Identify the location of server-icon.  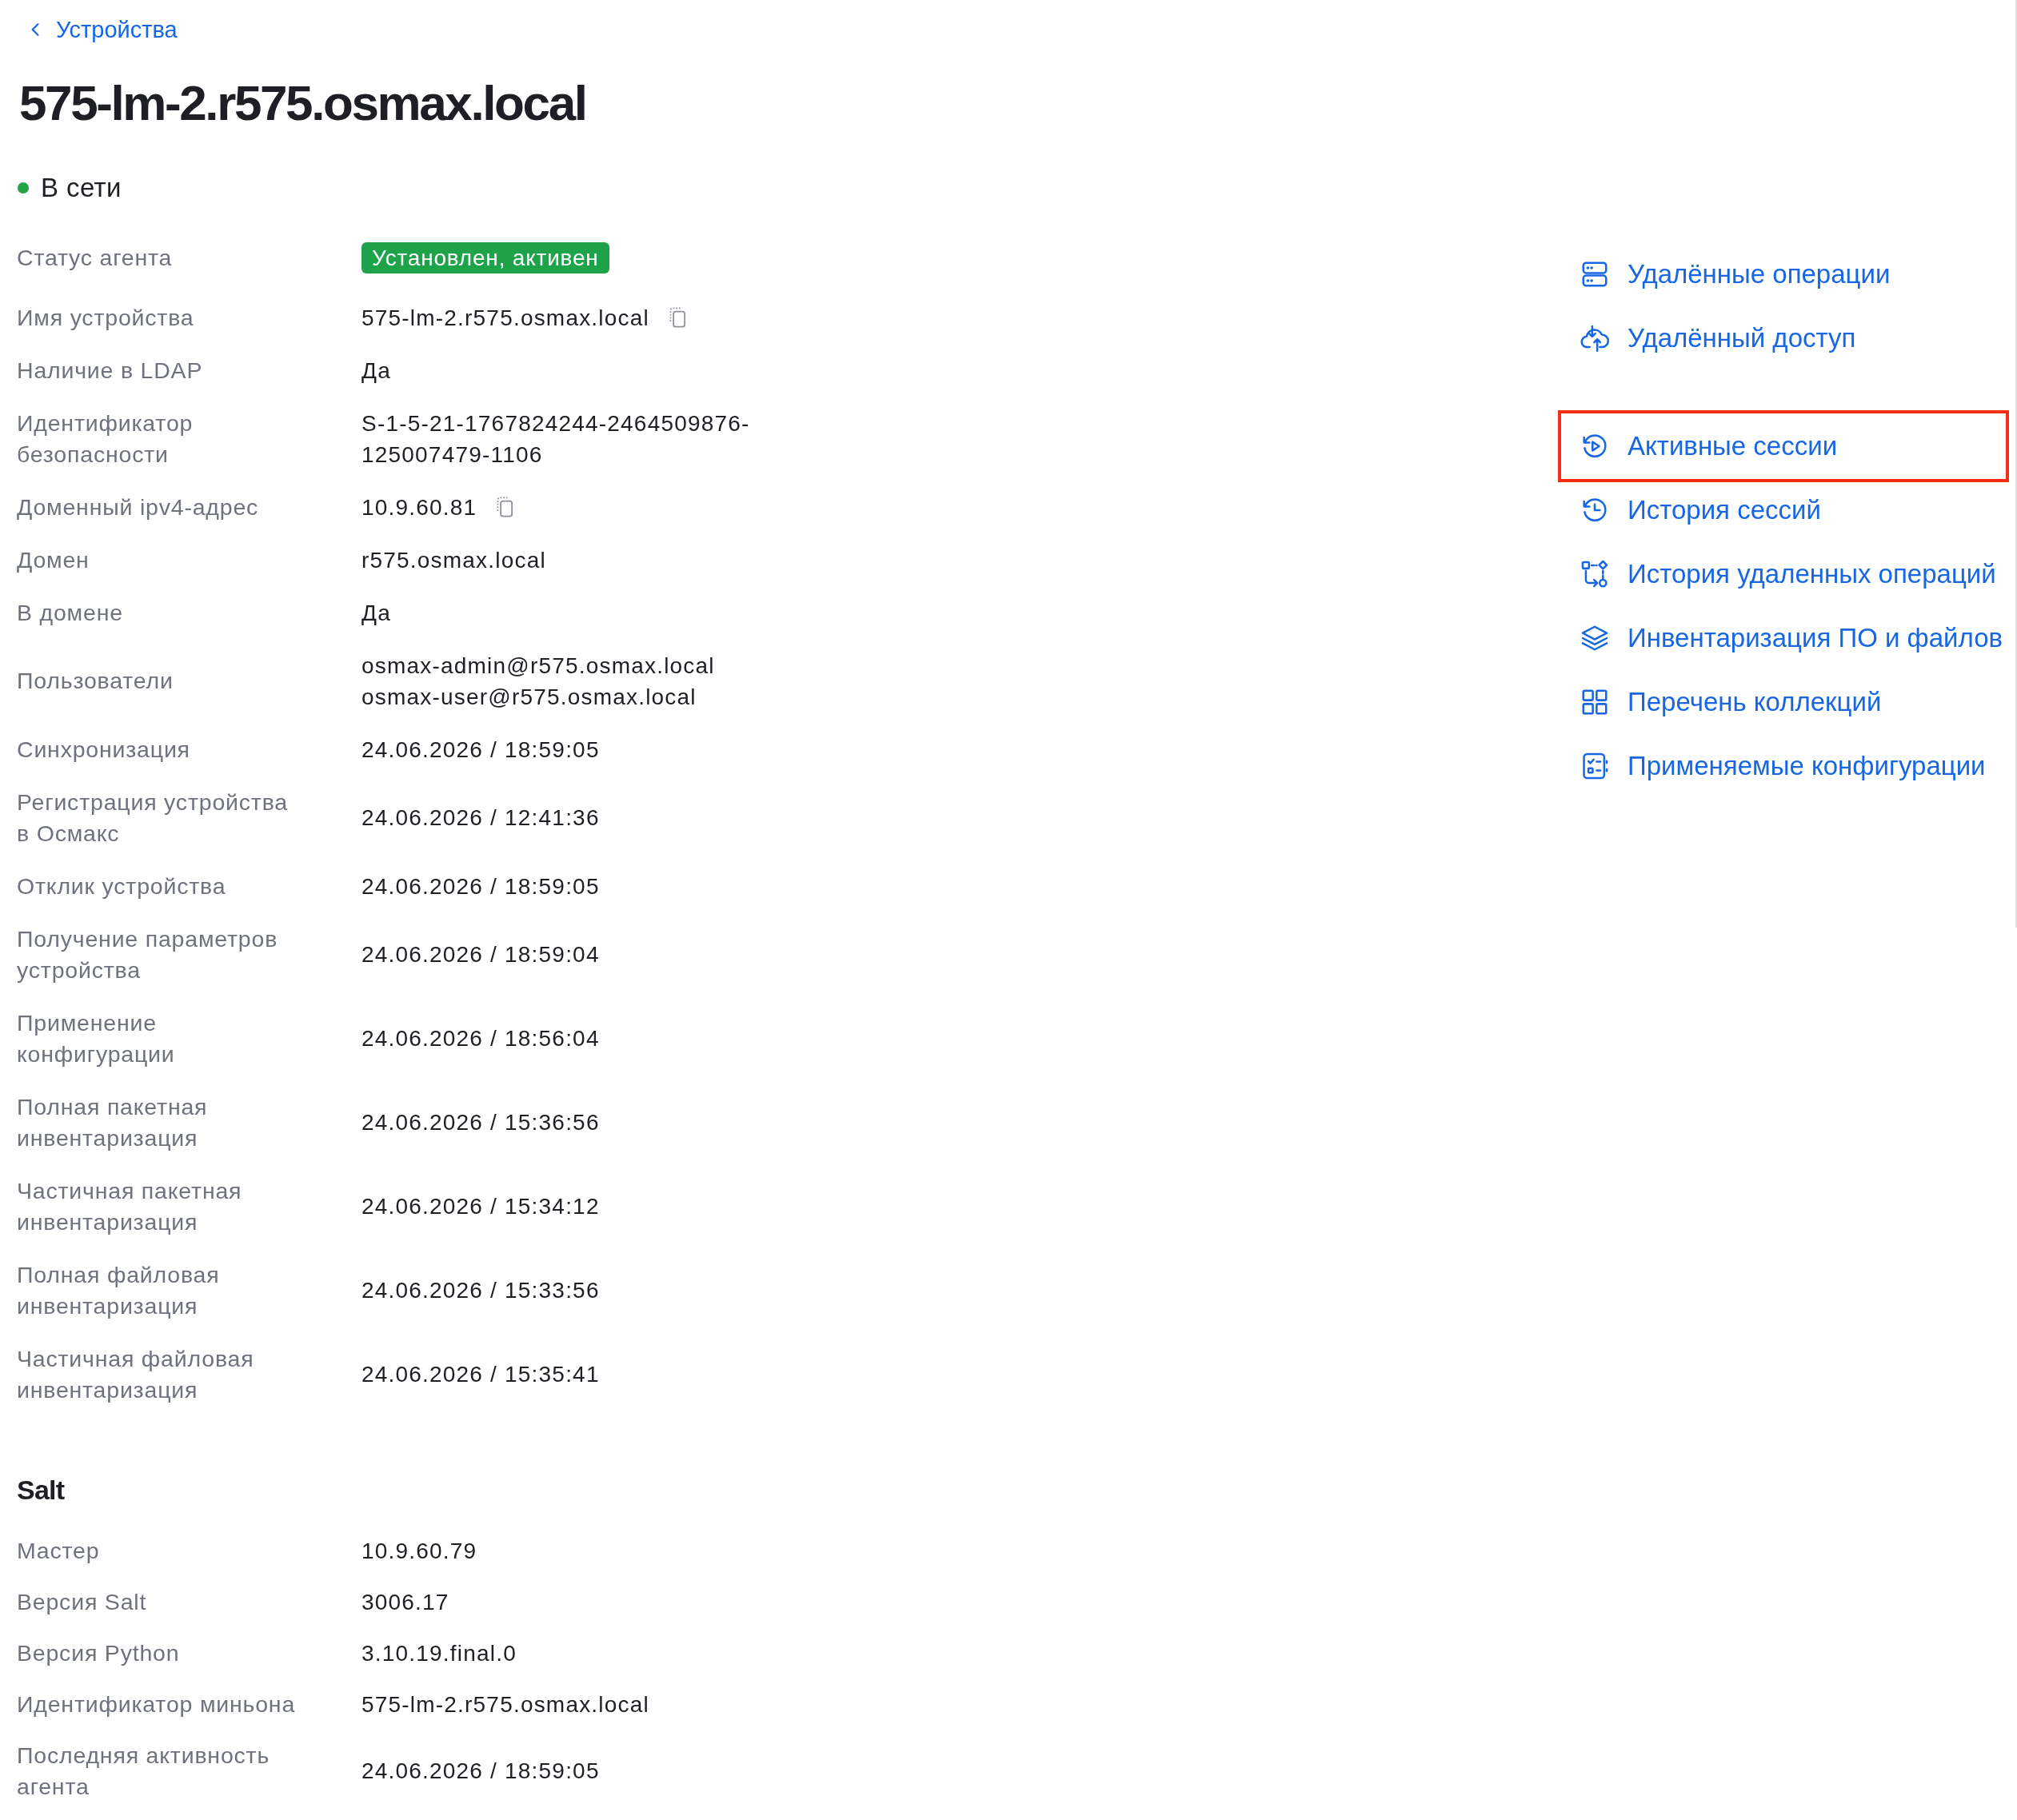
(1595, 274).